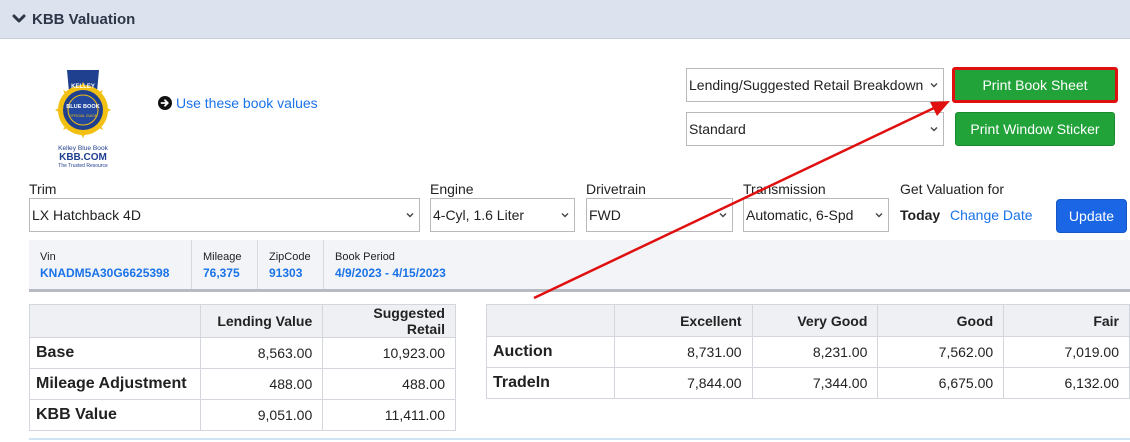  I want to click on table-header-cell: Lending Value, so click(261, 321).